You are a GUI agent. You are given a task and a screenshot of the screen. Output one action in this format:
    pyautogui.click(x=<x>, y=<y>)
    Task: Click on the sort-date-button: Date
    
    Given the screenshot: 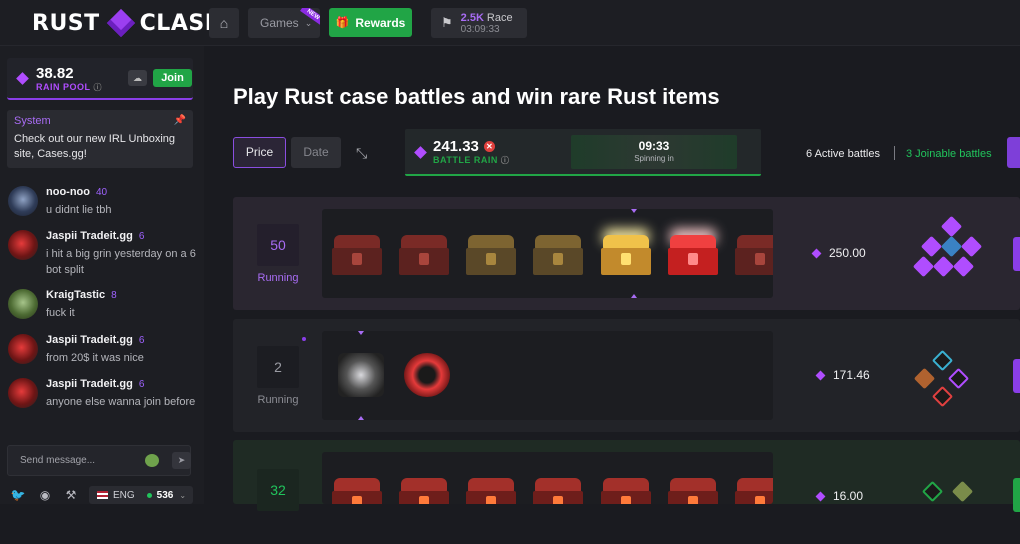 What is the action you would take?
    pyautogui.click(x=316, y=152)
    